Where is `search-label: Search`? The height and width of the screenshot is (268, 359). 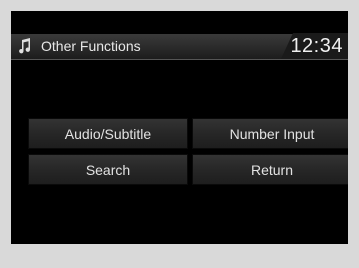 search-label: Search is located at coordinates (108, 169).